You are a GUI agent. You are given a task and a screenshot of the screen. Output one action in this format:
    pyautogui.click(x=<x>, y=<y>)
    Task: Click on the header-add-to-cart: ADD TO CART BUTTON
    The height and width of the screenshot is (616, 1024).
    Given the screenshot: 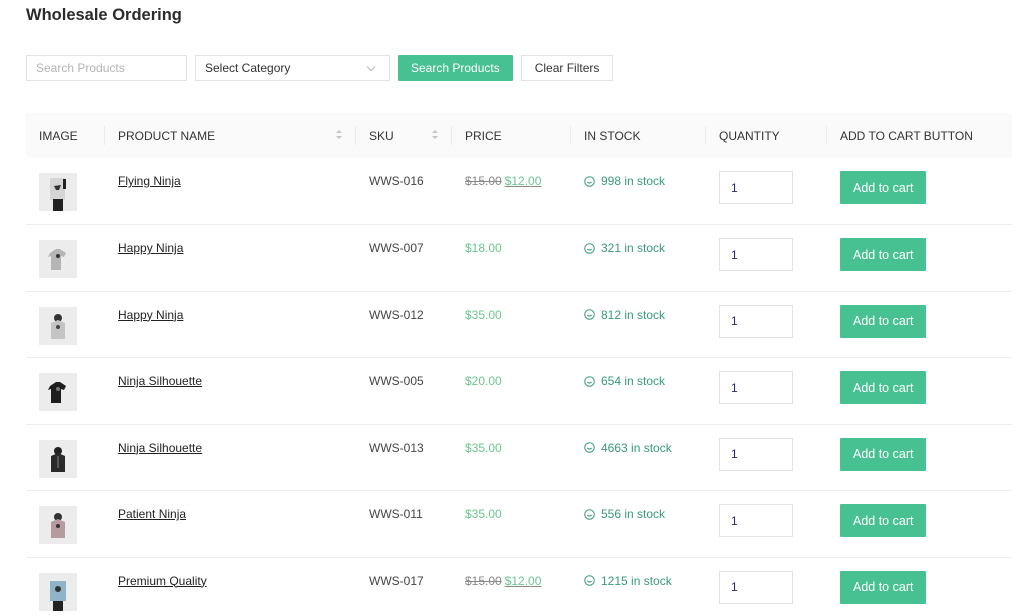 What is the action you would take?
    pyautogui.click(x=906, y=135)
    